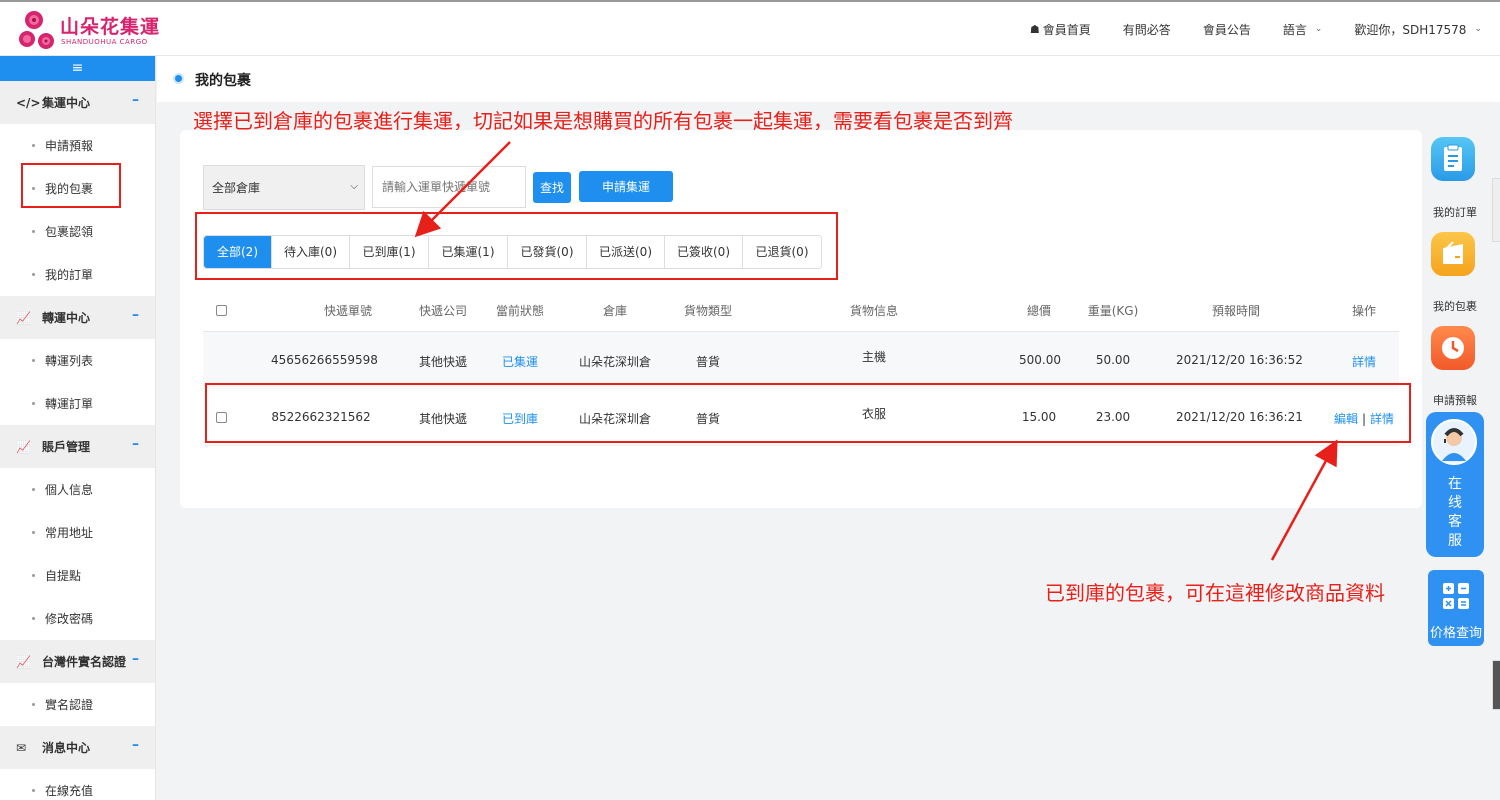 This screenshot has height=800, width=1500. What do you see at coordinates (77, 784) in the screenshot?
I see `sidebar-item-recharge: 在線充值` at bounding box center [77, 784].